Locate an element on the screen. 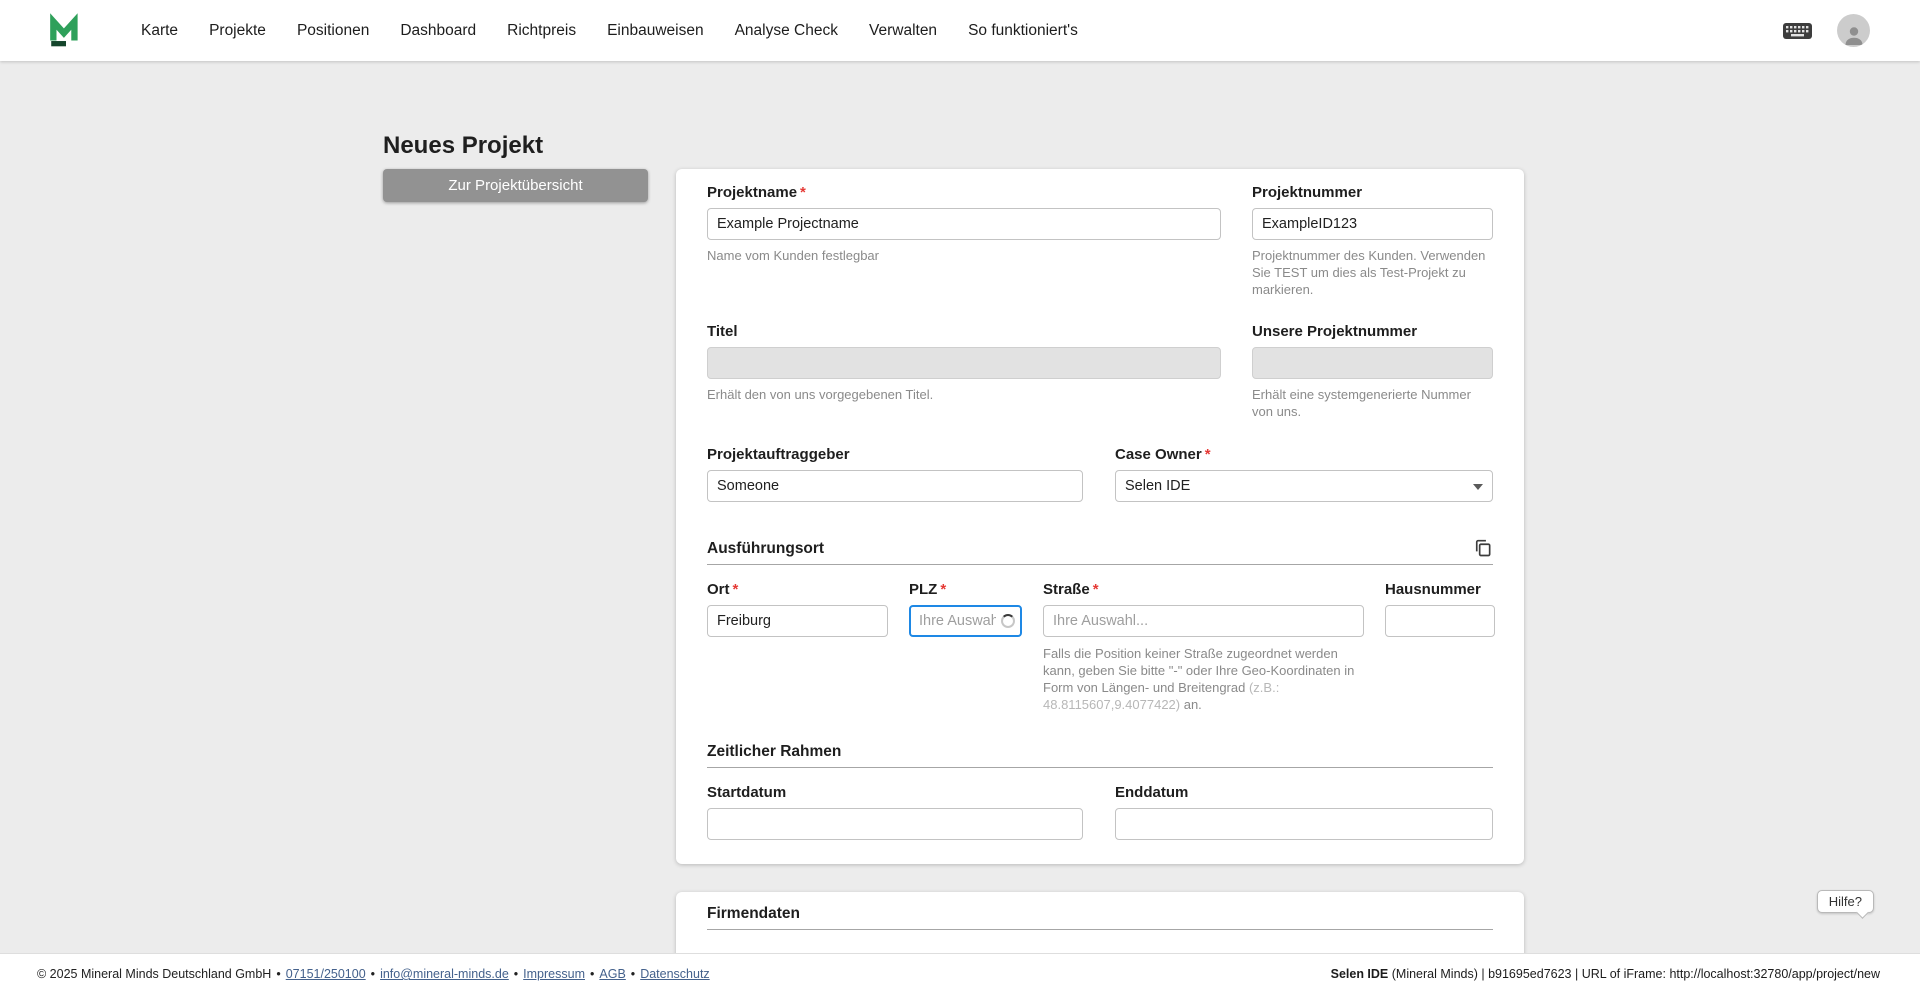 The height and width of the screenshot is (994, 1920). project-overview-button: Zur Projektübersicht is located at coordinates (515, 185).